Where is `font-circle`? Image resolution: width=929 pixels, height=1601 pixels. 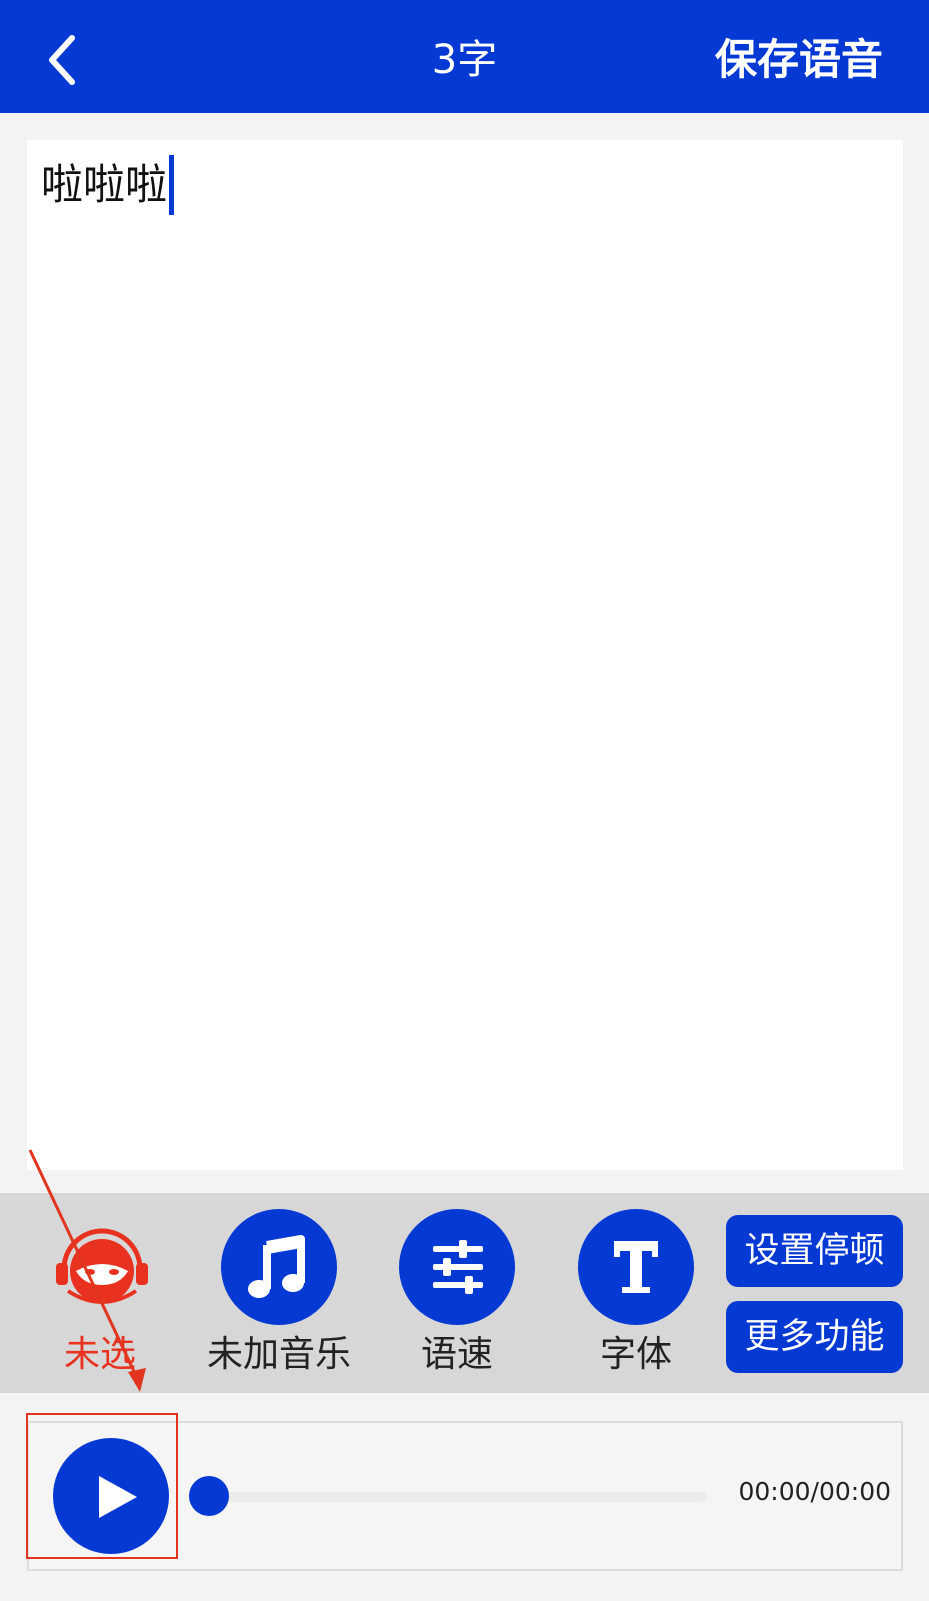 font-circle is located at coordinates (636, 1267).